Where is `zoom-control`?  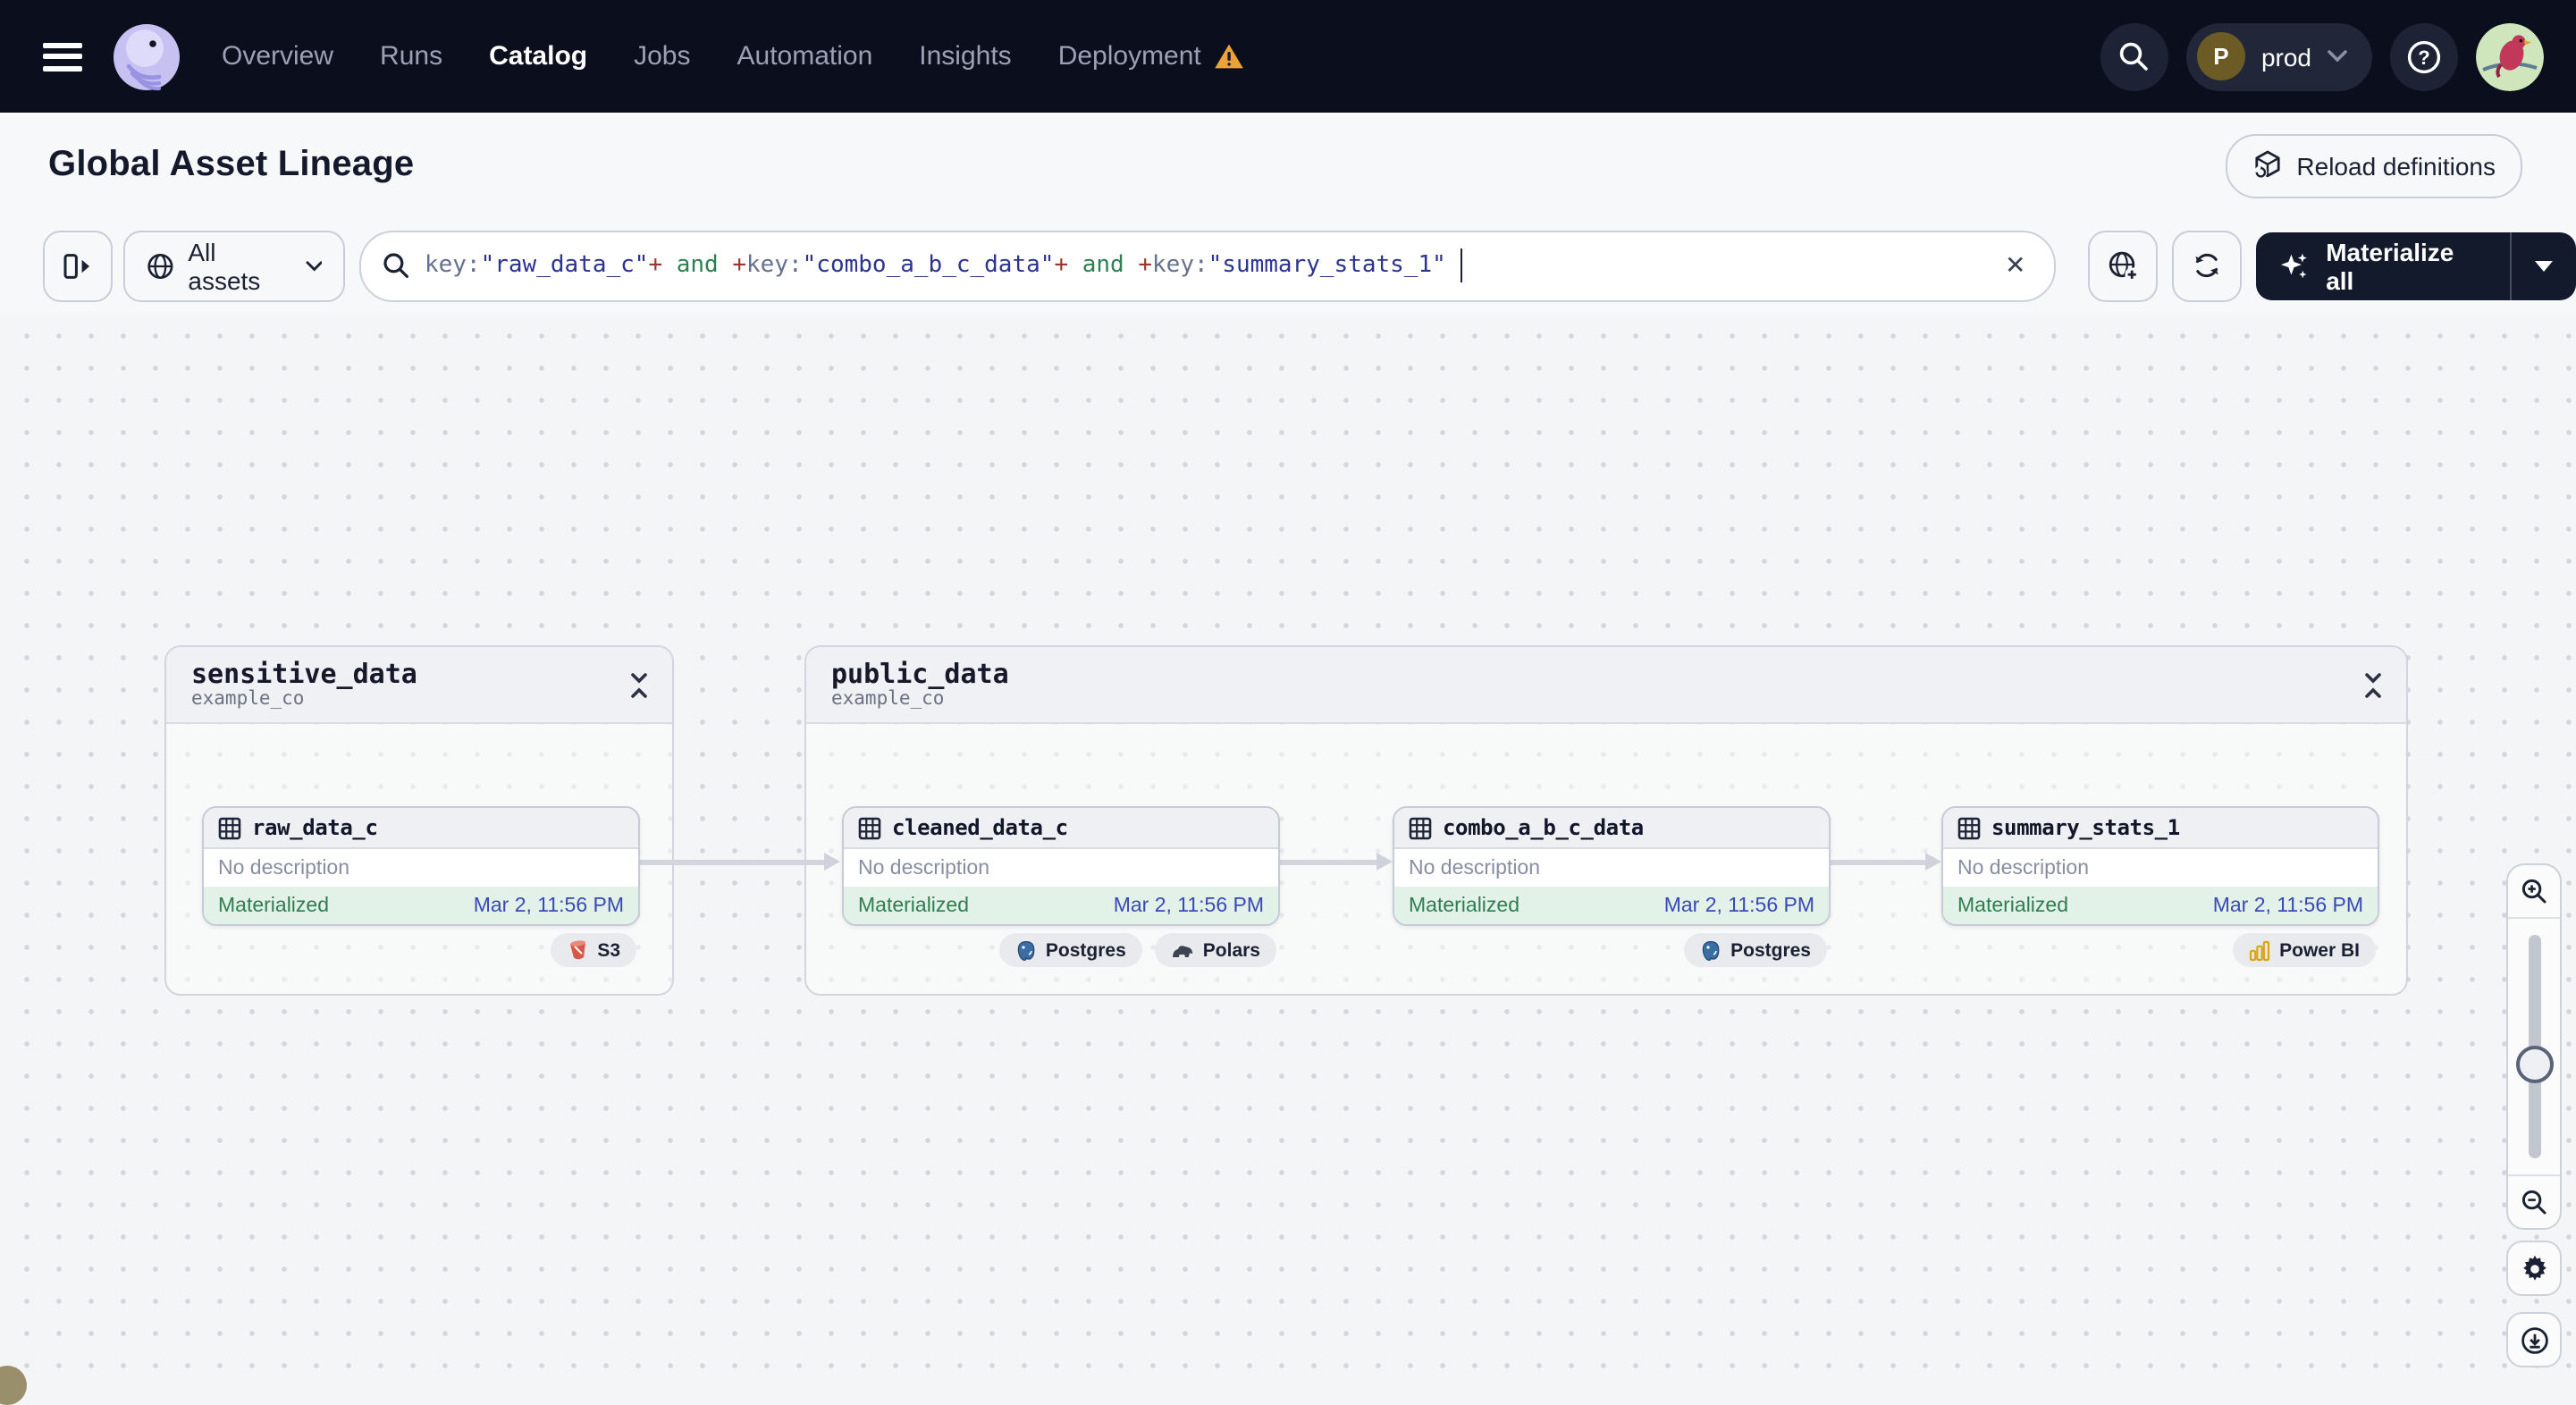
zoom-control is located at coordinates (2534, 1047).